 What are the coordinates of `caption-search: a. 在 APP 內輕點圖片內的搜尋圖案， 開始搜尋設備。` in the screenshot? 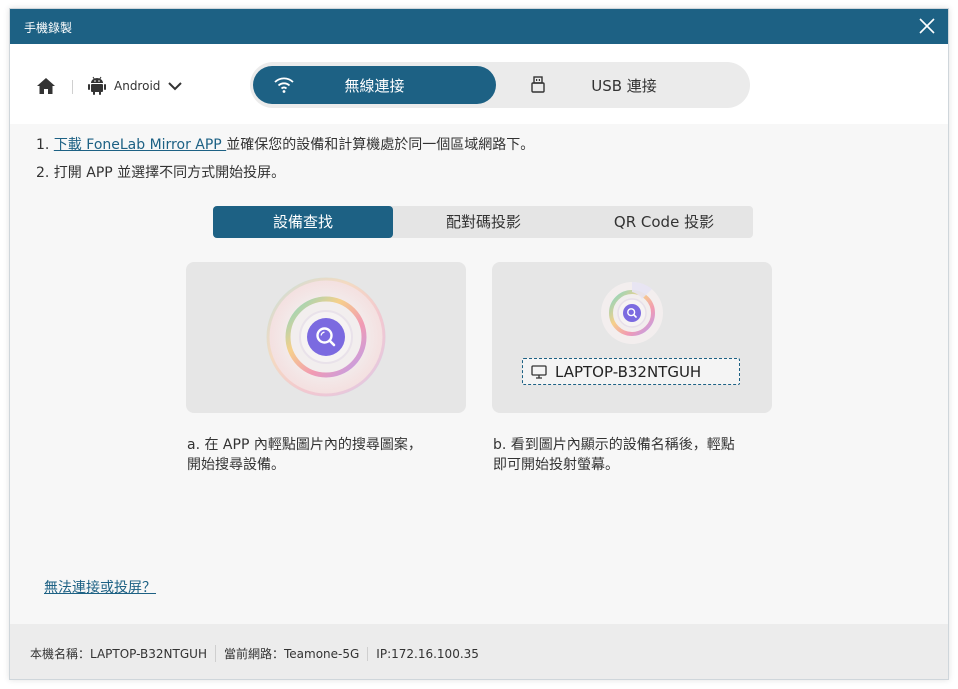 It's located at (332, 455).